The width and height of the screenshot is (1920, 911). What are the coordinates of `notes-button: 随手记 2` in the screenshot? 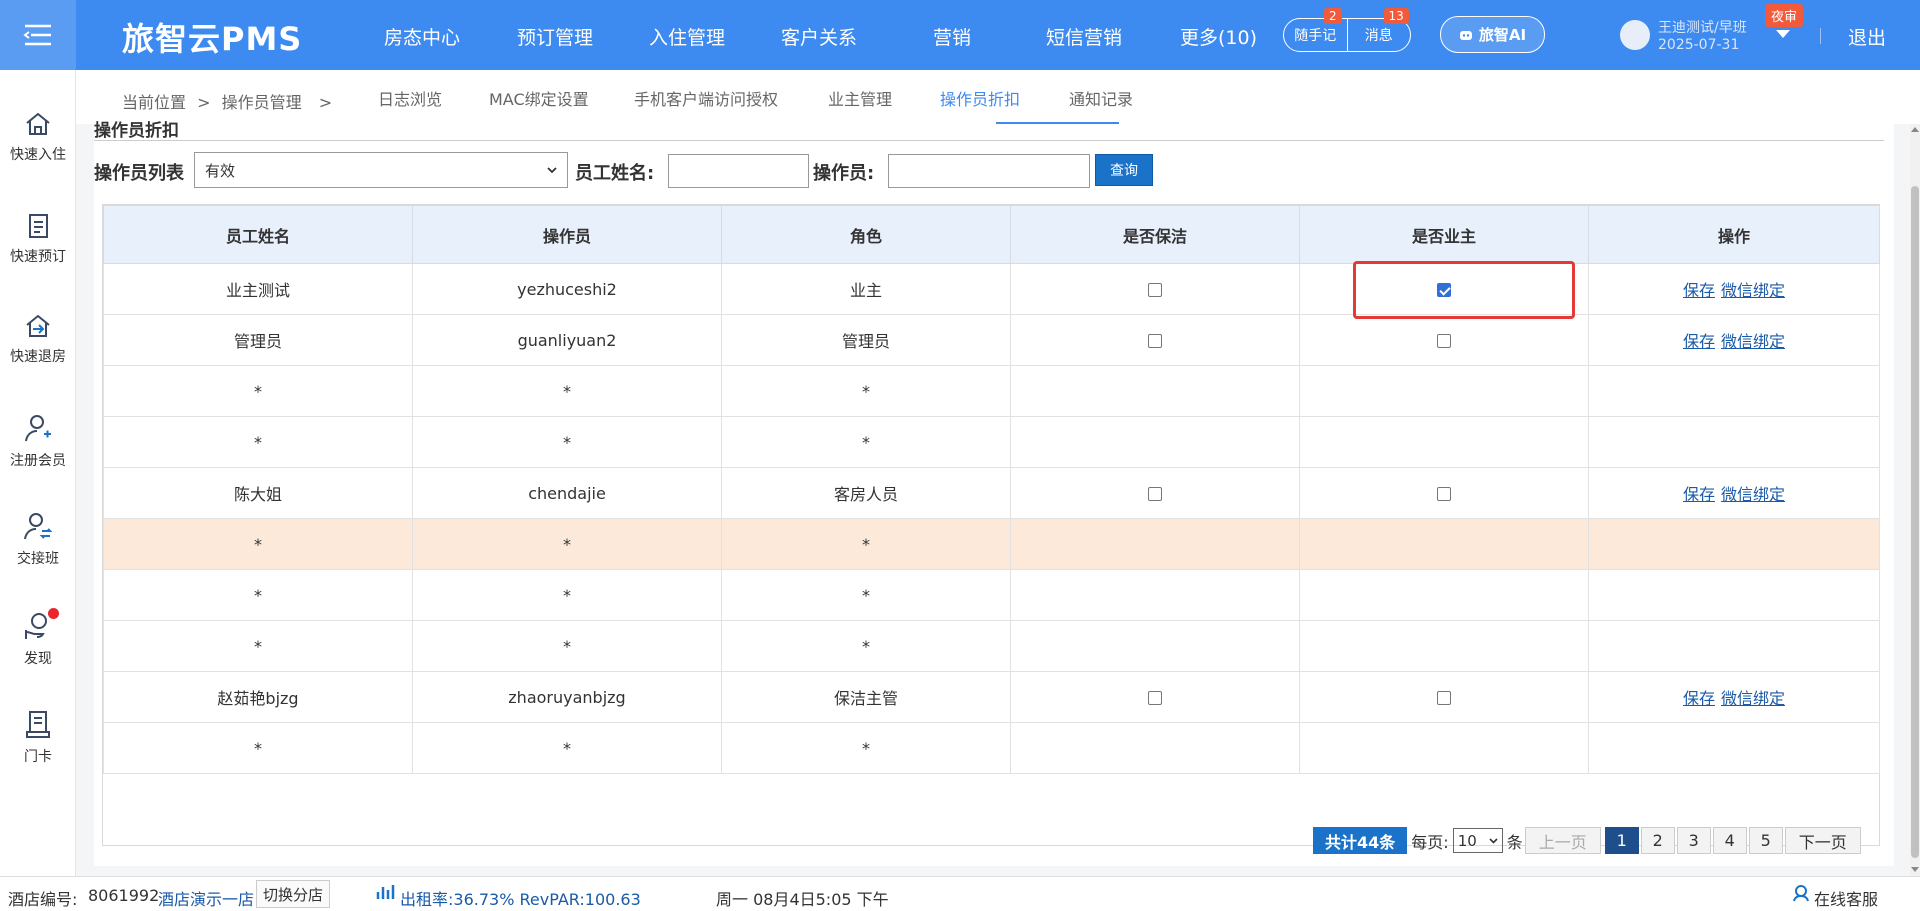 It's located at (1315, 29).